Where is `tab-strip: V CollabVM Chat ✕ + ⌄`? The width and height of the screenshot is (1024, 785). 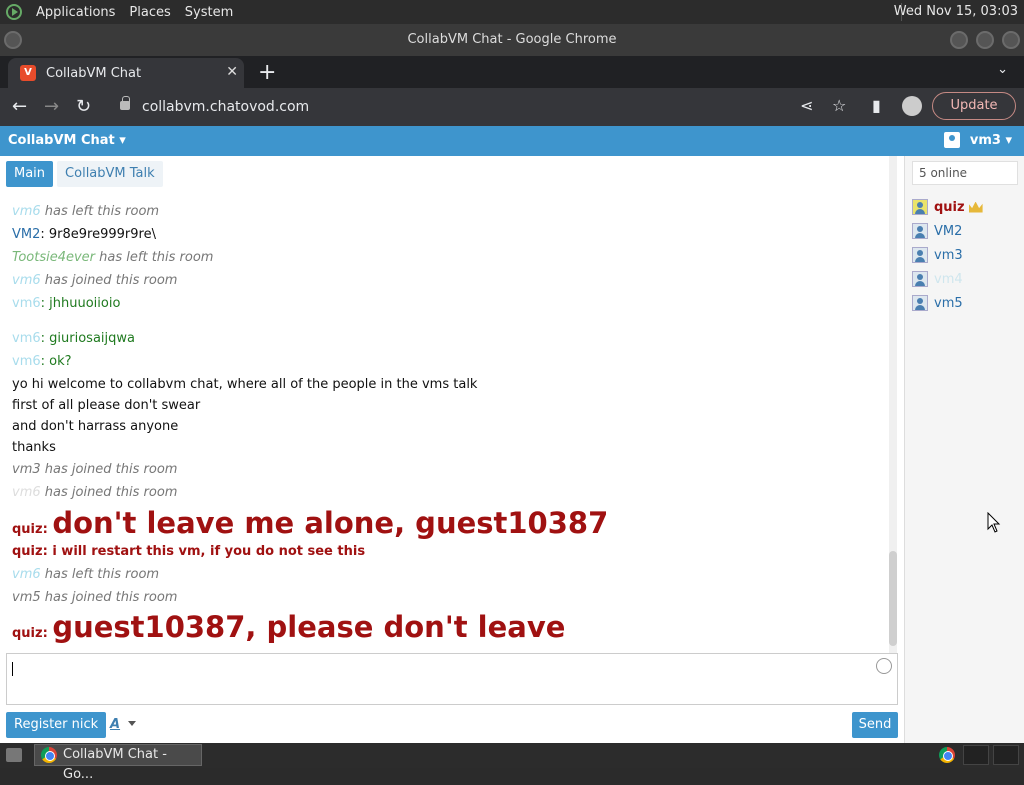
tab-strip: V CollabVM Chat ✕ + ⌄ is located at coordinates (512, 72).